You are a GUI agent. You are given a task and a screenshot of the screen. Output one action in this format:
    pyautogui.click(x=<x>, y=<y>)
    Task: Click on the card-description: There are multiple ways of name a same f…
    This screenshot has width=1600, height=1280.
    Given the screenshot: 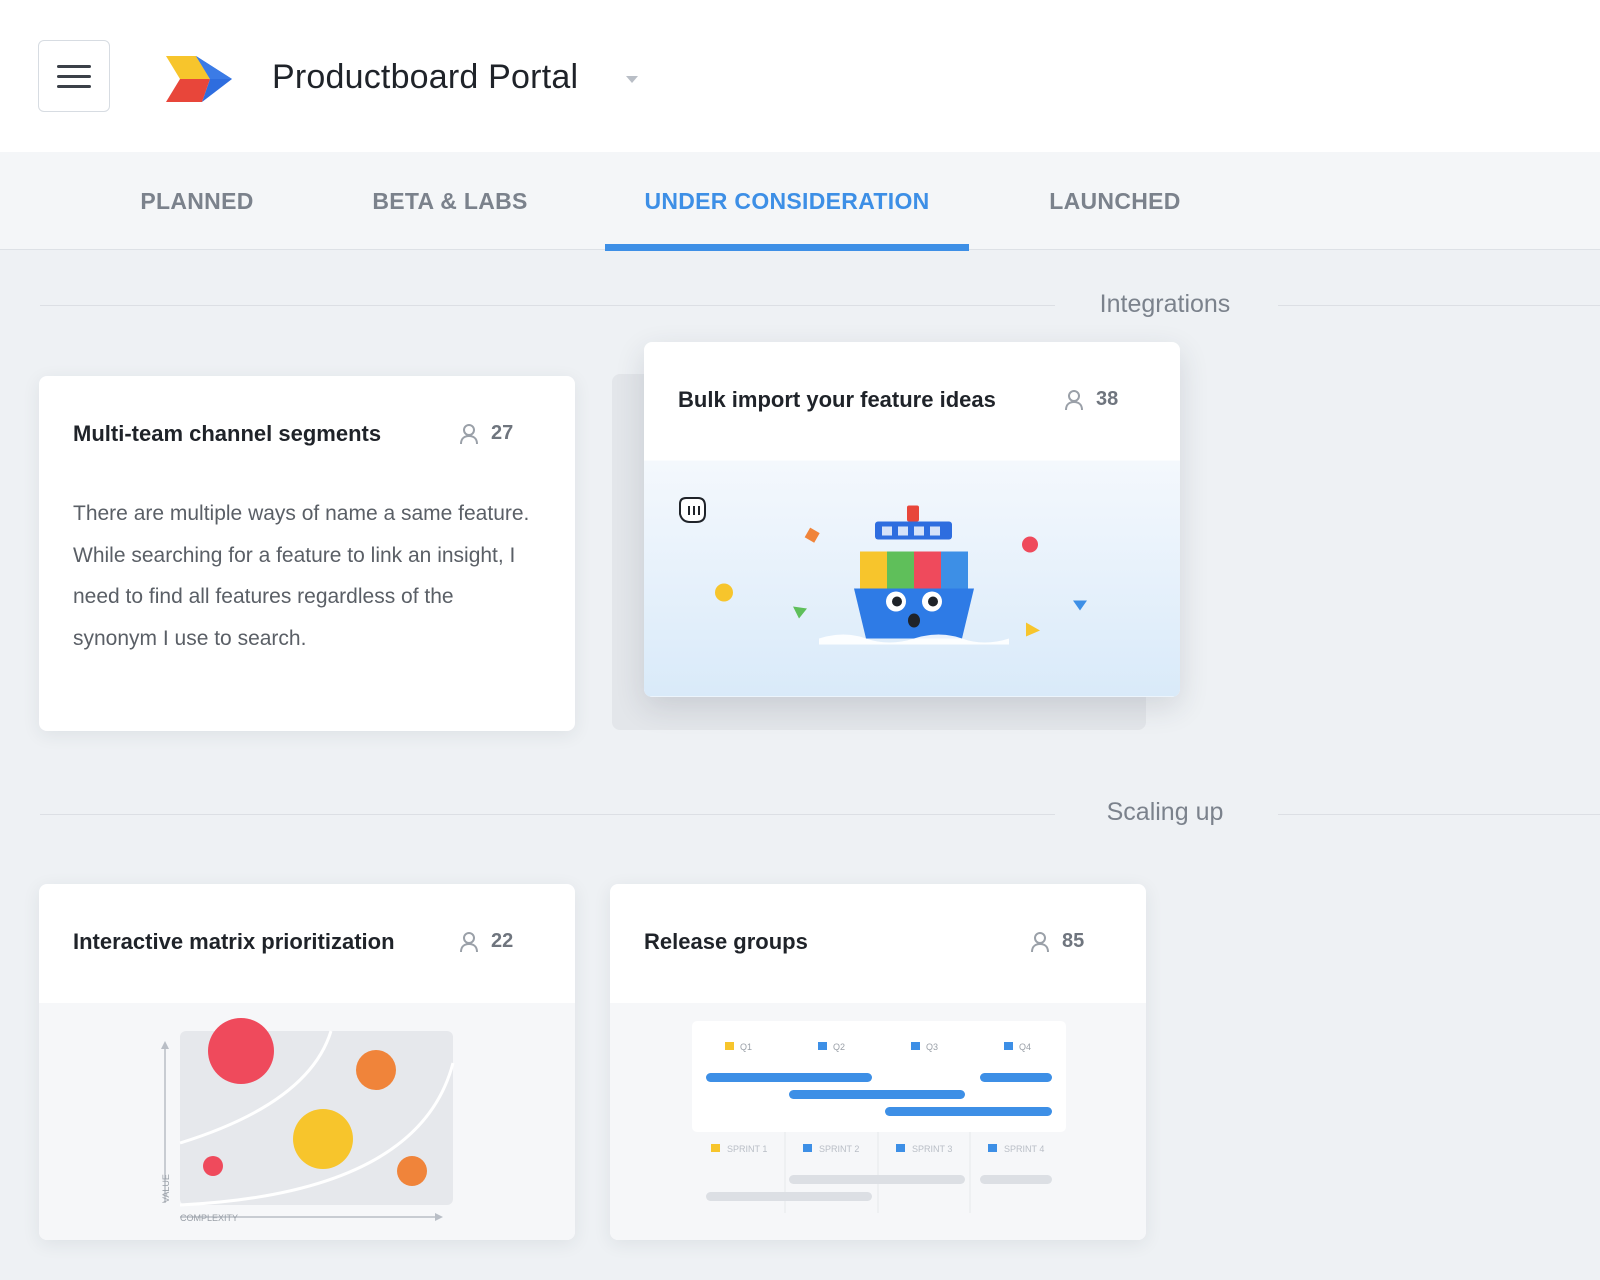 What is the action you would take?
    pyautogui.click(x=301, y=576)
    